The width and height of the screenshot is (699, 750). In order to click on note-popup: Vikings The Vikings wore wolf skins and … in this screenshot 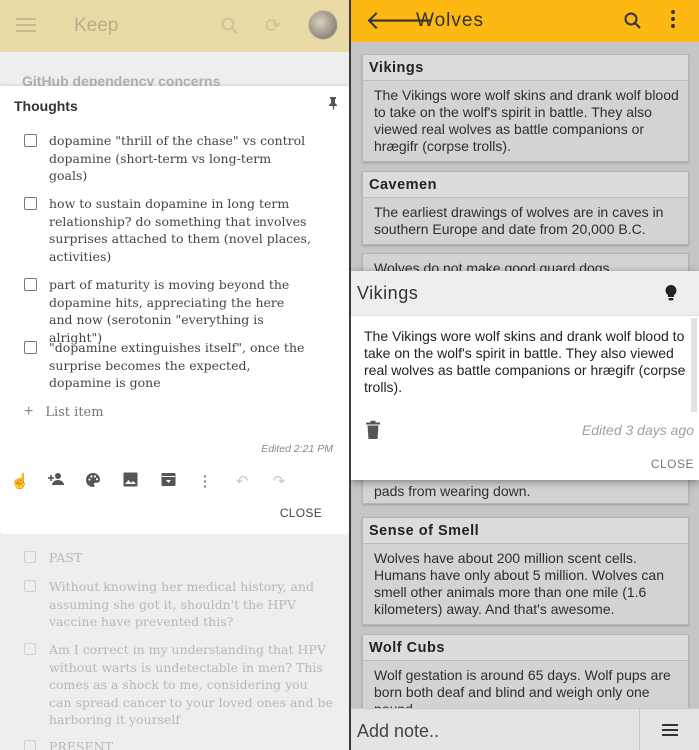, I will do `click(525, 375)`.